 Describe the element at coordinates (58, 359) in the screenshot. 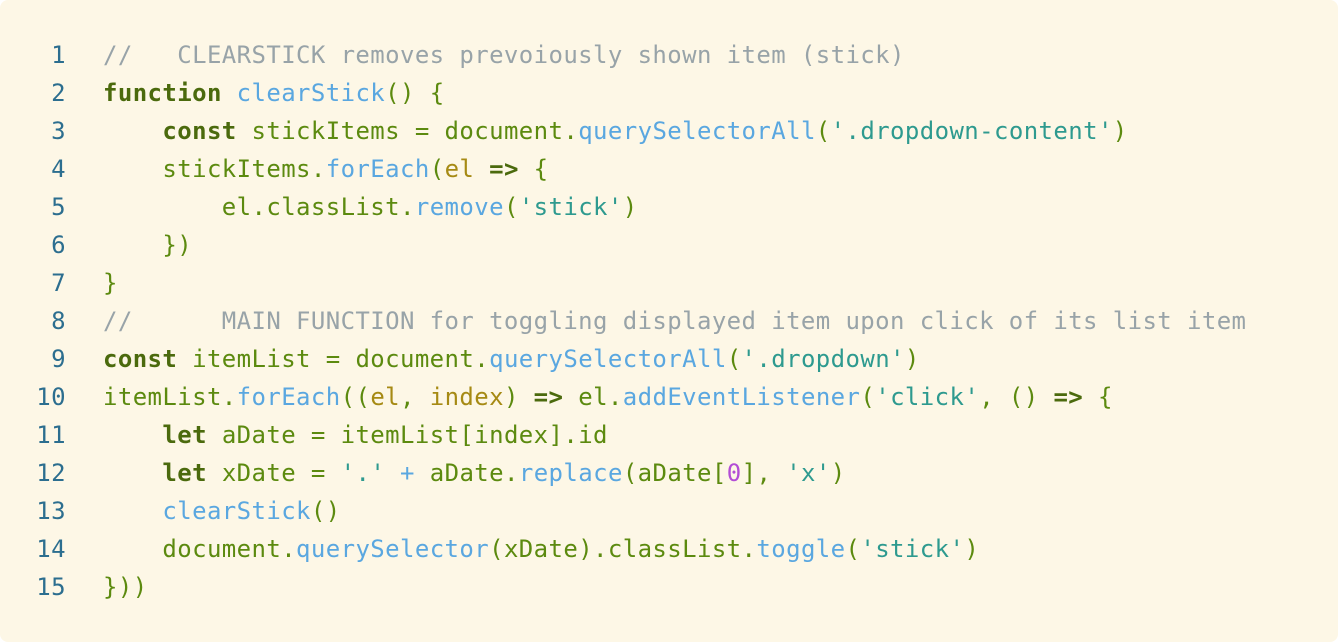

I see `line-number: 9` at that location.